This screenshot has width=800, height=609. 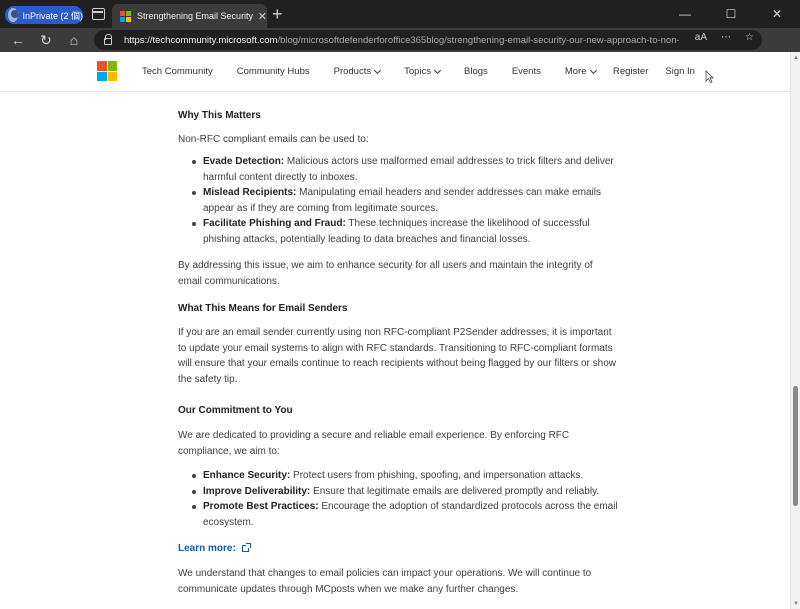 What do you see at coordinates (662, 71) in the screenshot?
I see `account-links: Register Sign In` at bounding box center [662, 71].